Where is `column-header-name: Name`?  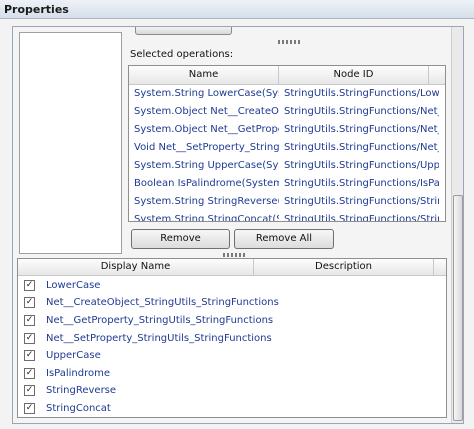
column-header-name: Name is located at coordinates (204, 75).